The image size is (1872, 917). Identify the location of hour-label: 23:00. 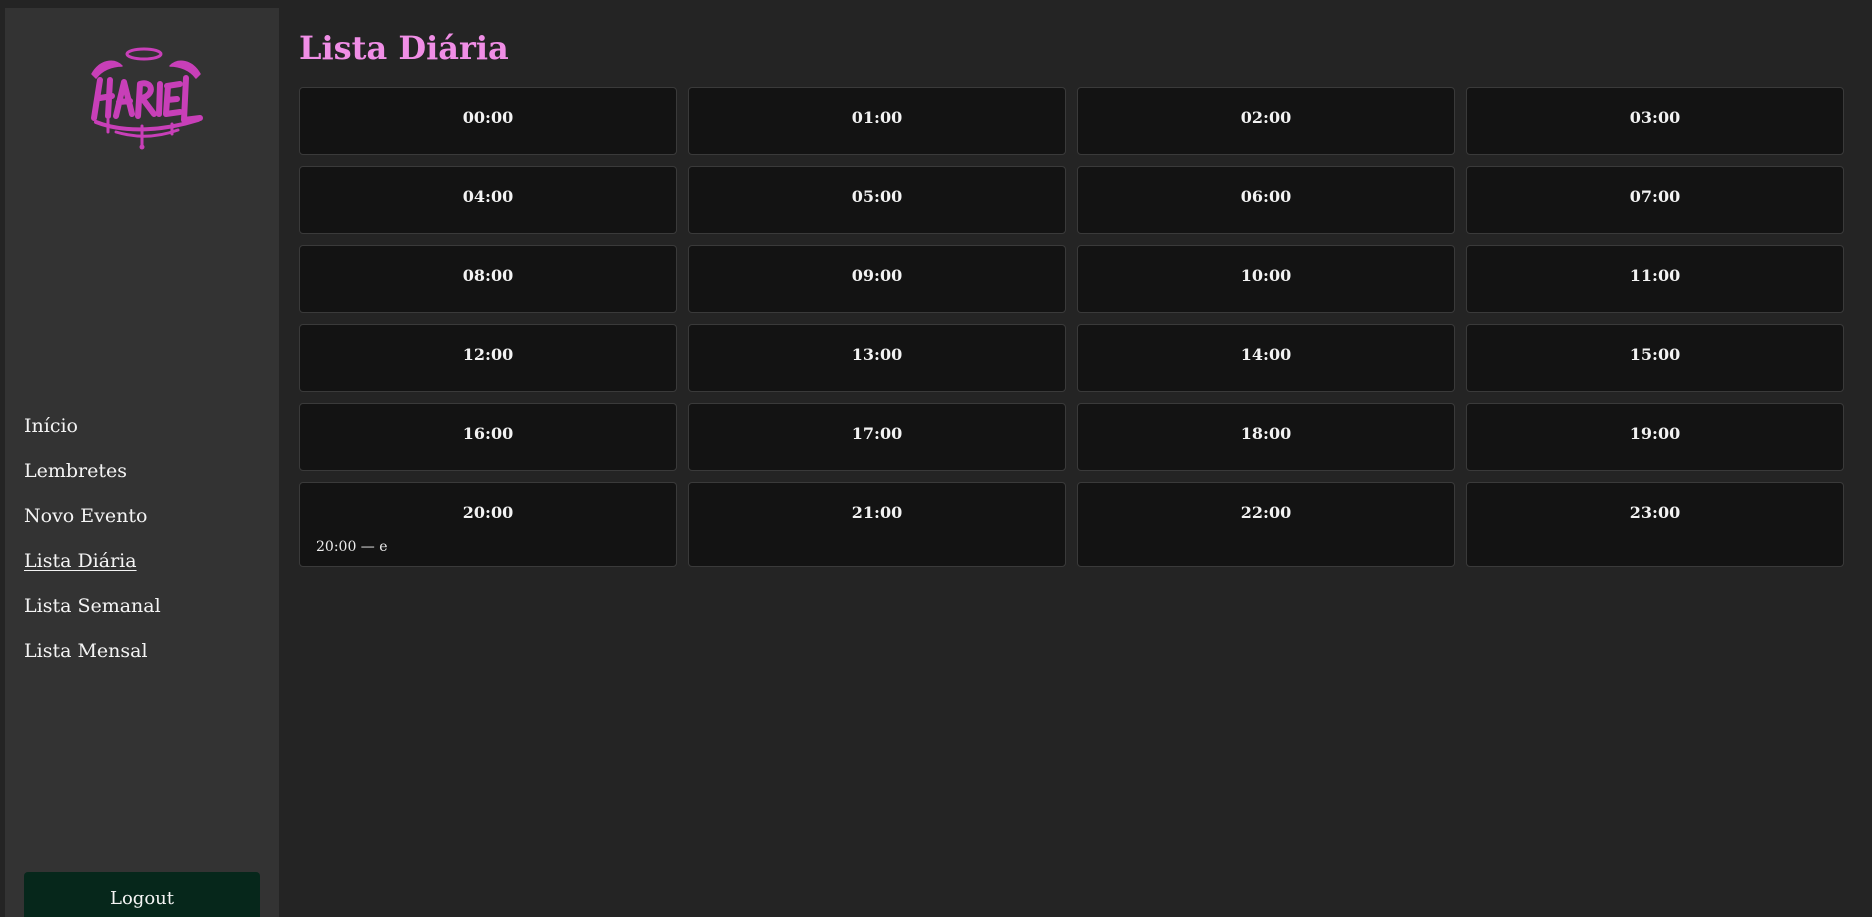
(1655, 512).